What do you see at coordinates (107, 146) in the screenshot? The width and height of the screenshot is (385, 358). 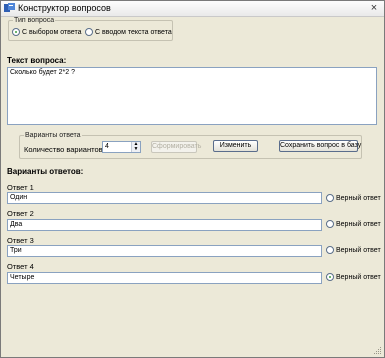 I see `count-value: 4` at bounding box center [107, 146].